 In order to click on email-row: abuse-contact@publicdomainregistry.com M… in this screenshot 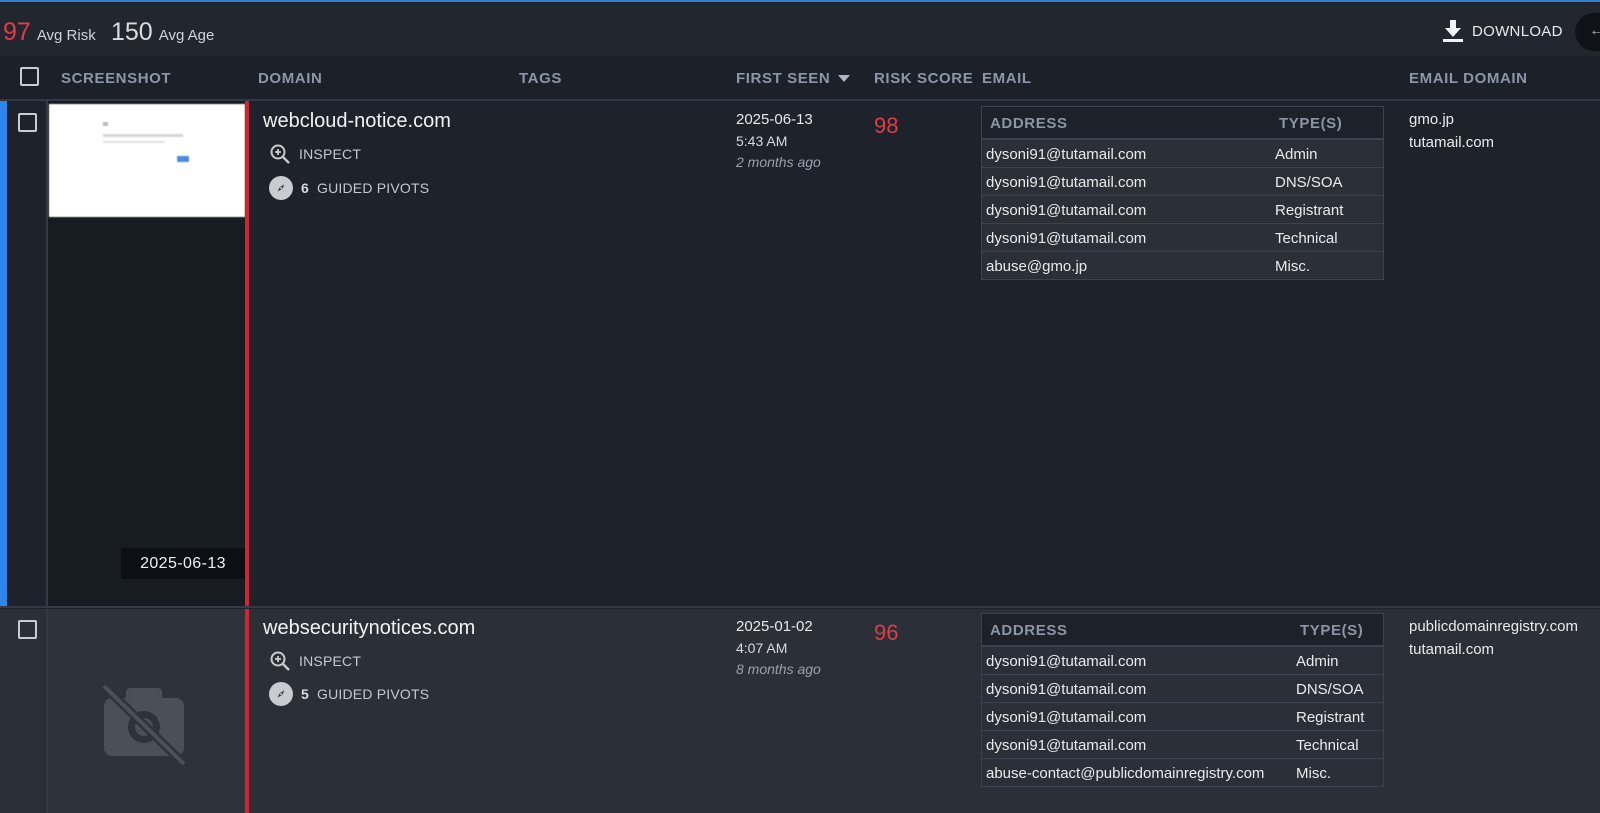, I will do `click(1182, 772)`.